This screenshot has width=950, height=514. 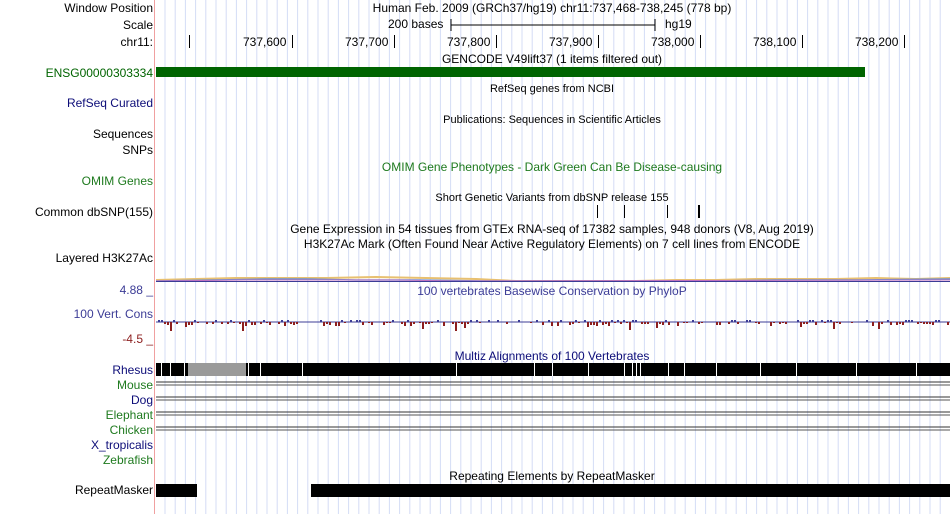 What do you see at coordinates (510, 72) in the screenshot?
I see `gencode-gene-bar` at bounding box center [510, 72].